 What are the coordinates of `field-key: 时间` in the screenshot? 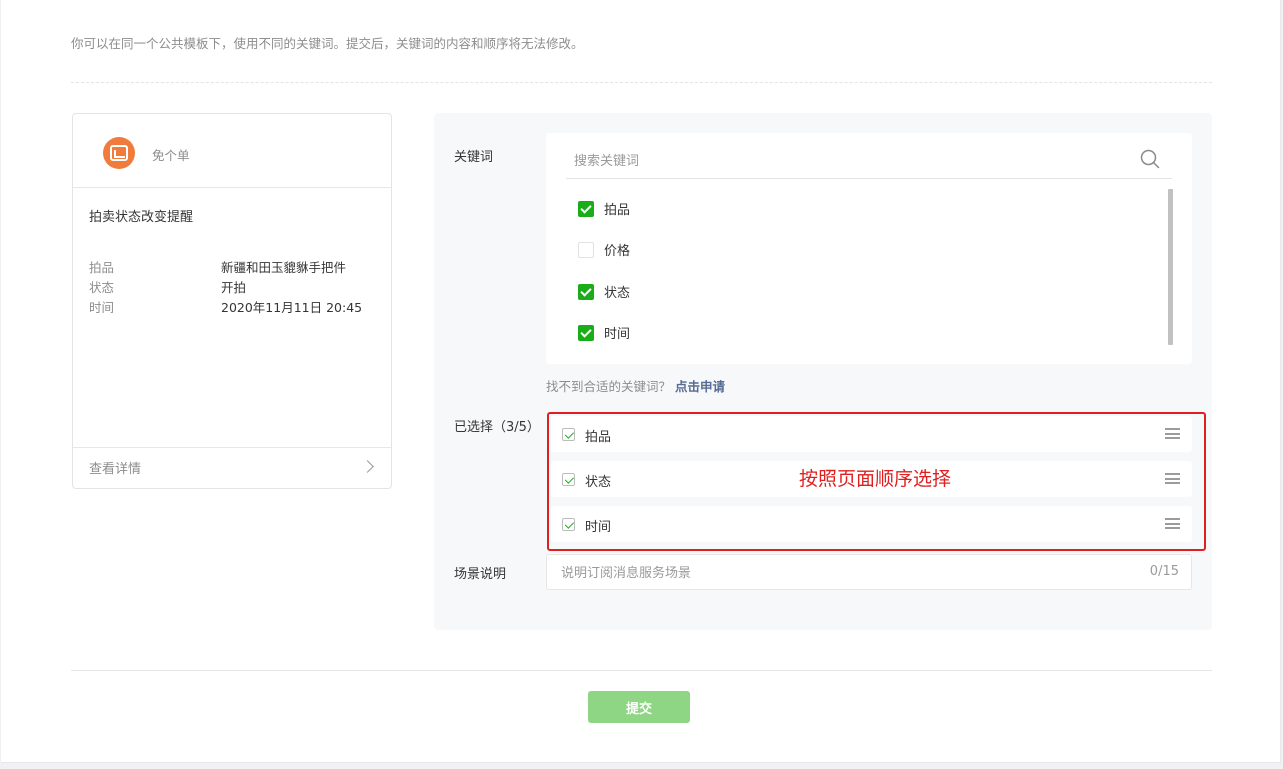 It's located at (102, 307).